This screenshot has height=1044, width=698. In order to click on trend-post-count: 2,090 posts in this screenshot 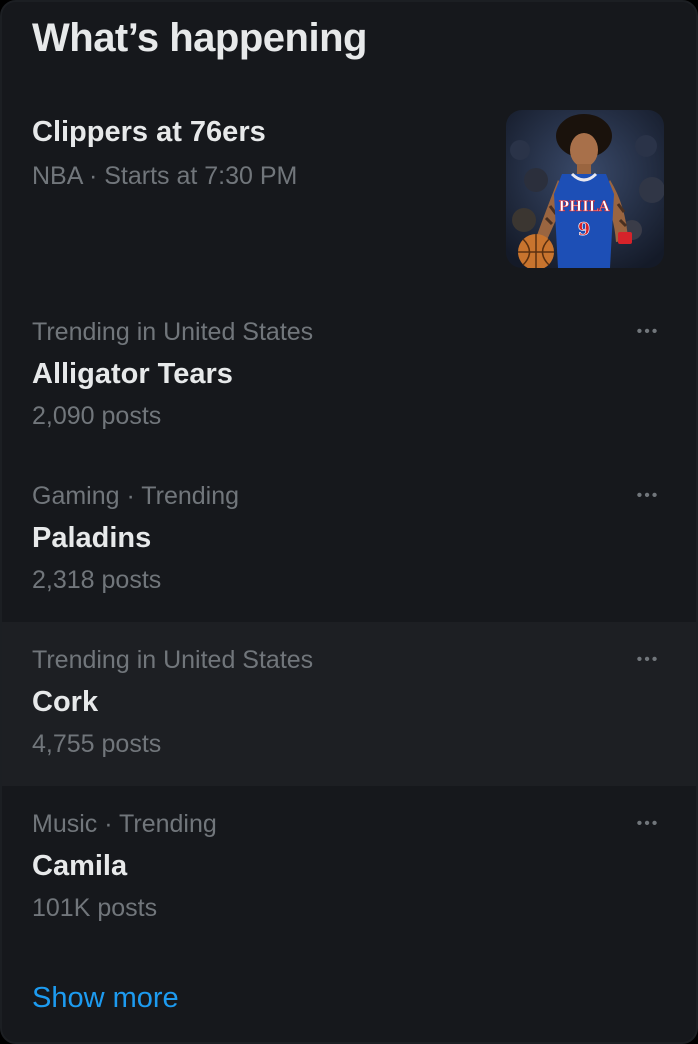, I will do `click(97, 416)`.